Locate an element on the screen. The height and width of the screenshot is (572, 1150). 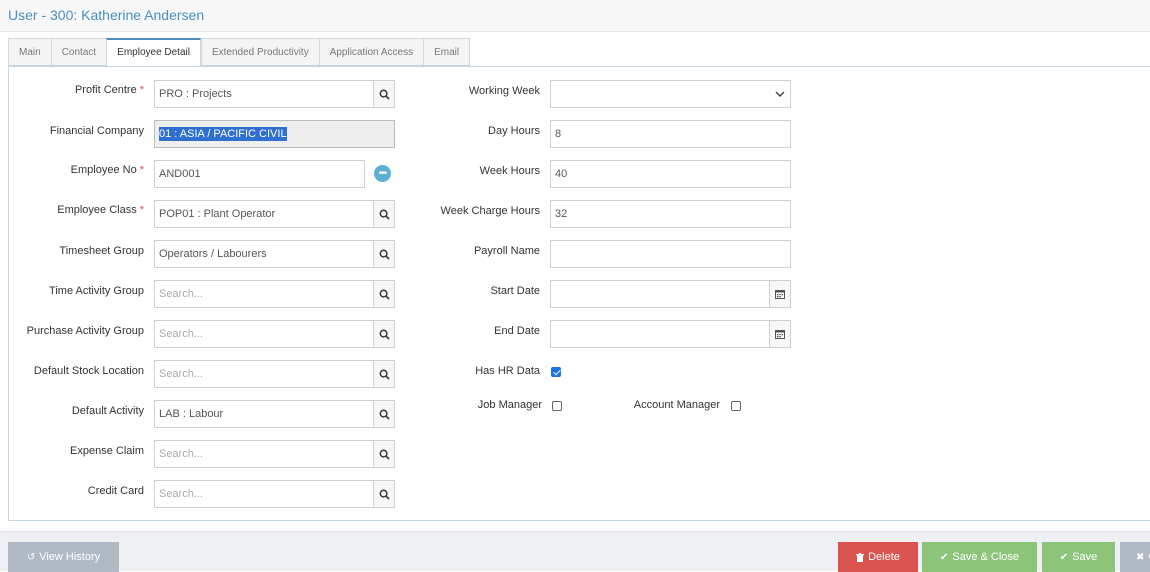
view-history-button: ↺ View History is located at coordinates (63, 557).